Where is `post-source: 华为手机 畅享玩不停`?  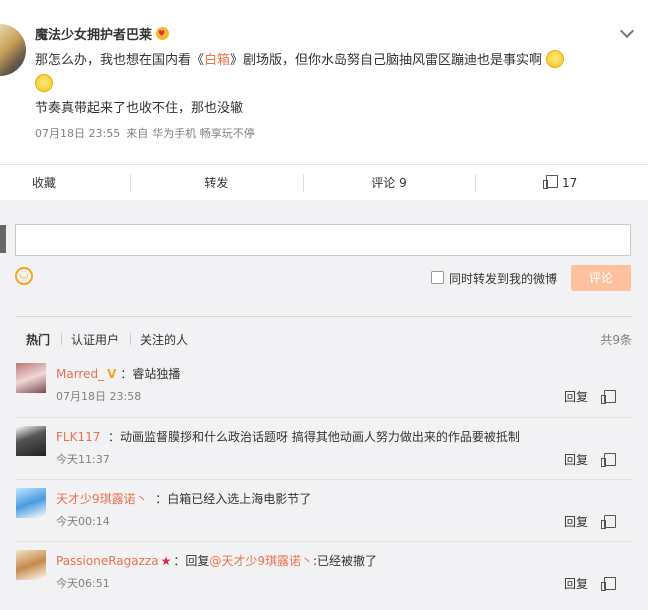
post-source: 华为手机 畅享玩不停 is located at coordinates (203, 133).